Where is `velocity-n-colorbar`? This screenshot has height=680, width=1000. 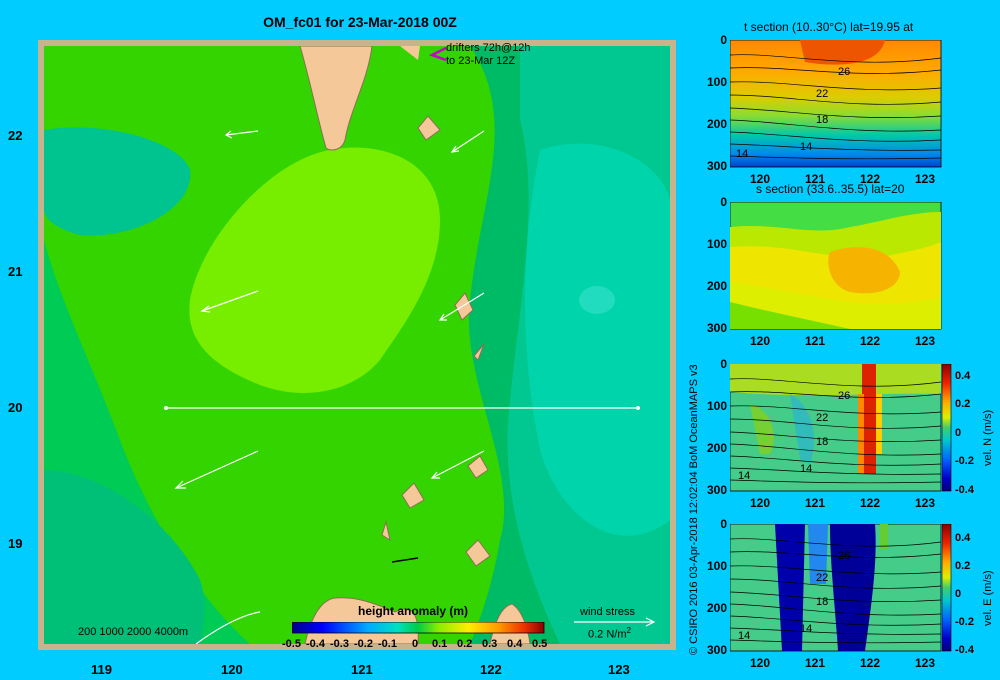
velocity-n-colorbar is located at coordinates (947, 428).